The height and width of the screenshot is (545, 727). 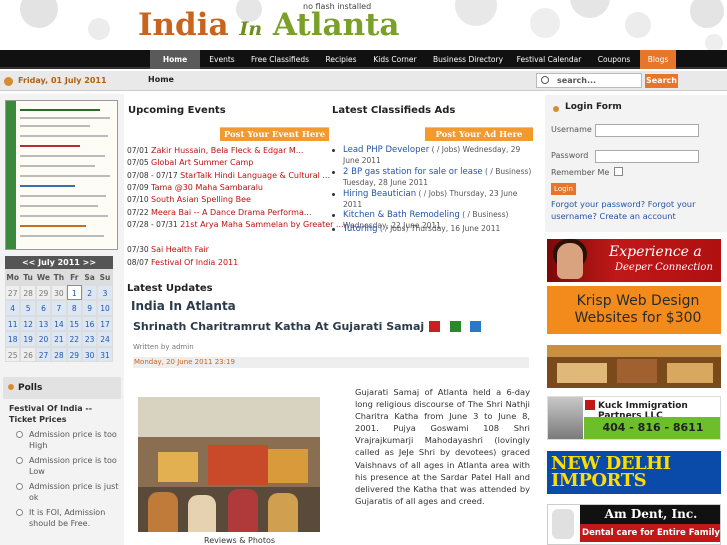 I want to click on event-date: 07/05, so click(x=138, y=162).